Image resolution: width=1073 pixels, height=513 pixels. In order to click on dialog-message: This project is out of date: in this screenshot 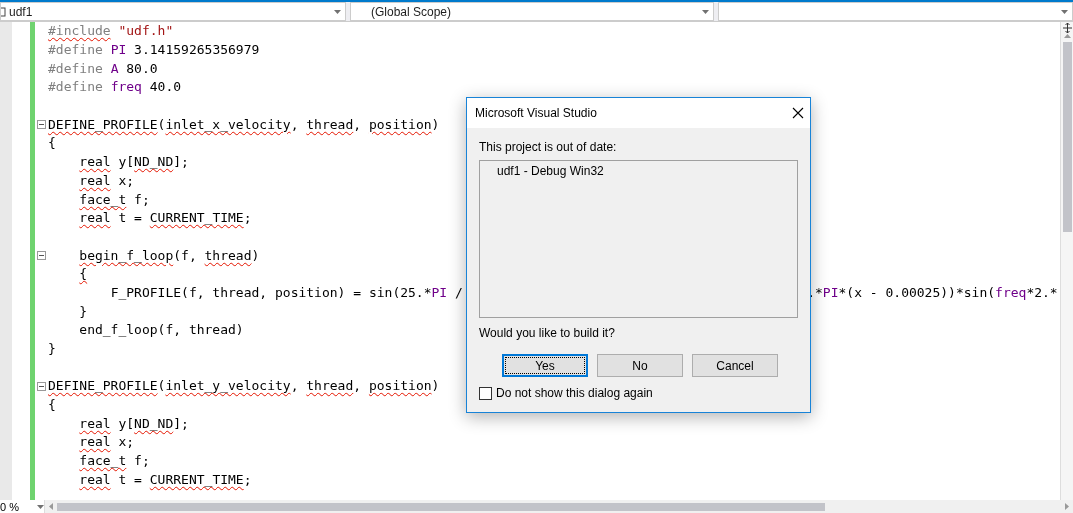, I will do `click(548, 147)`.